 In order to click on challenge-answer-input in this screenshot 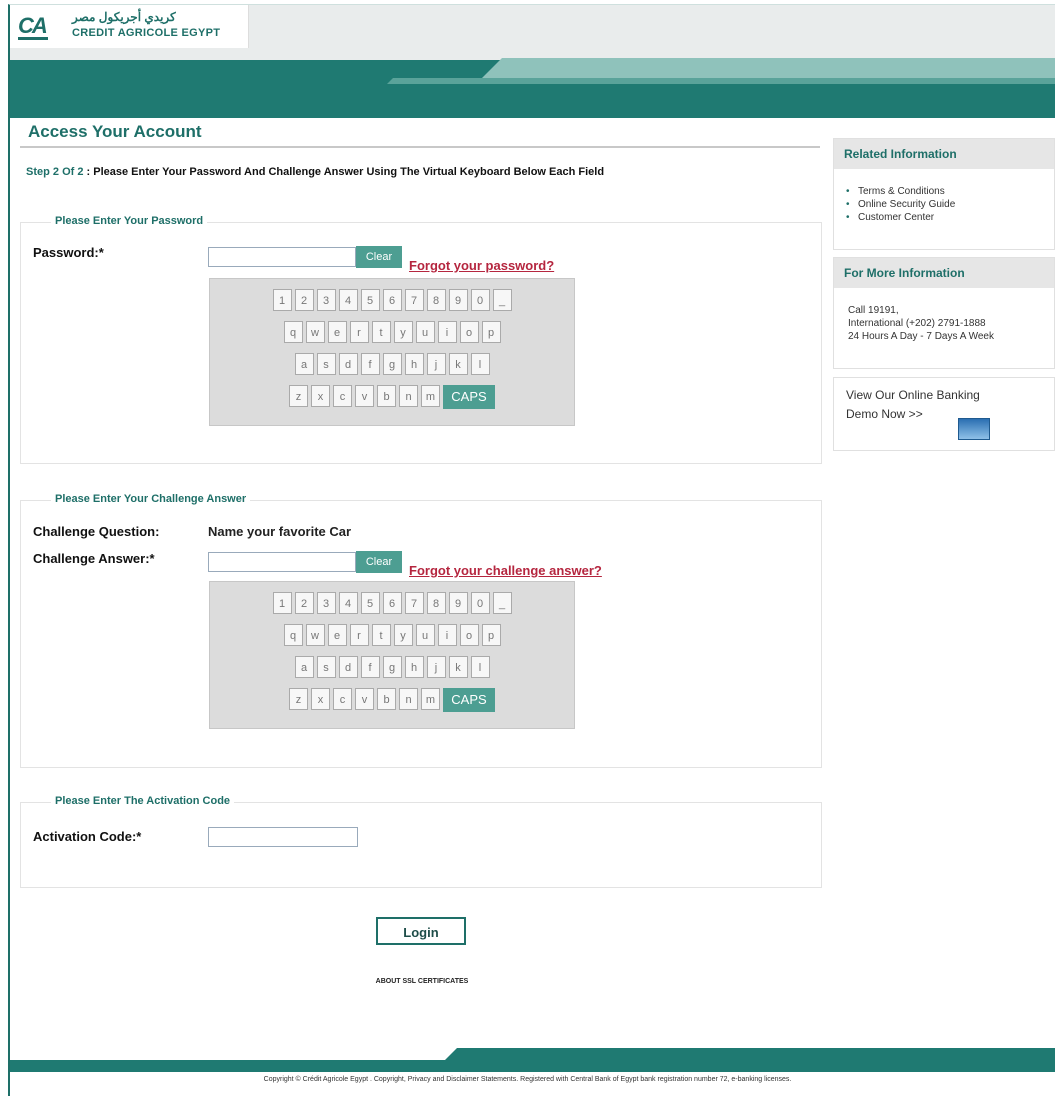, I will do `click(282, 562)`.